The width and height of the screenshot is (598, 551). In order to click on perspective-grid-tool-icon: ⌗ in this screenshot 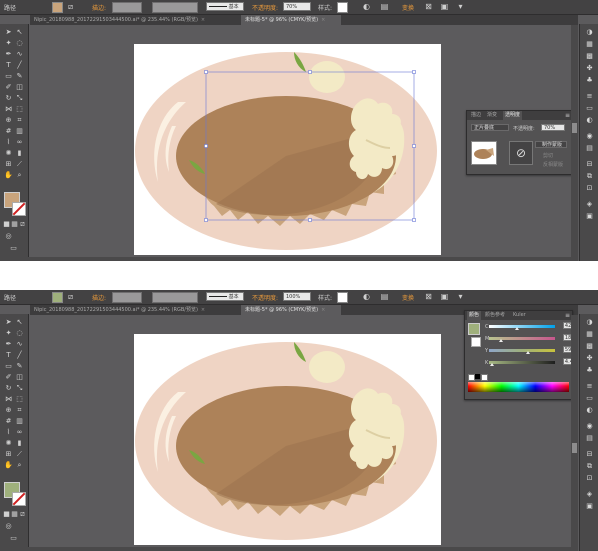, I will do `click(19, 120)`.